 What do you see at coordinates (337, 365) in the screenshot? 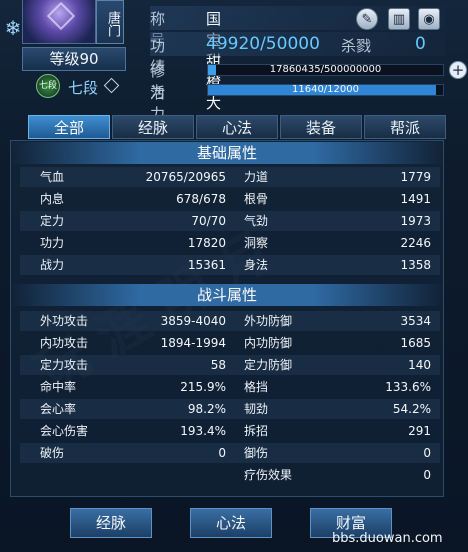
I see `stat-row: 定力防御 140` at bounding box center [337, 365].